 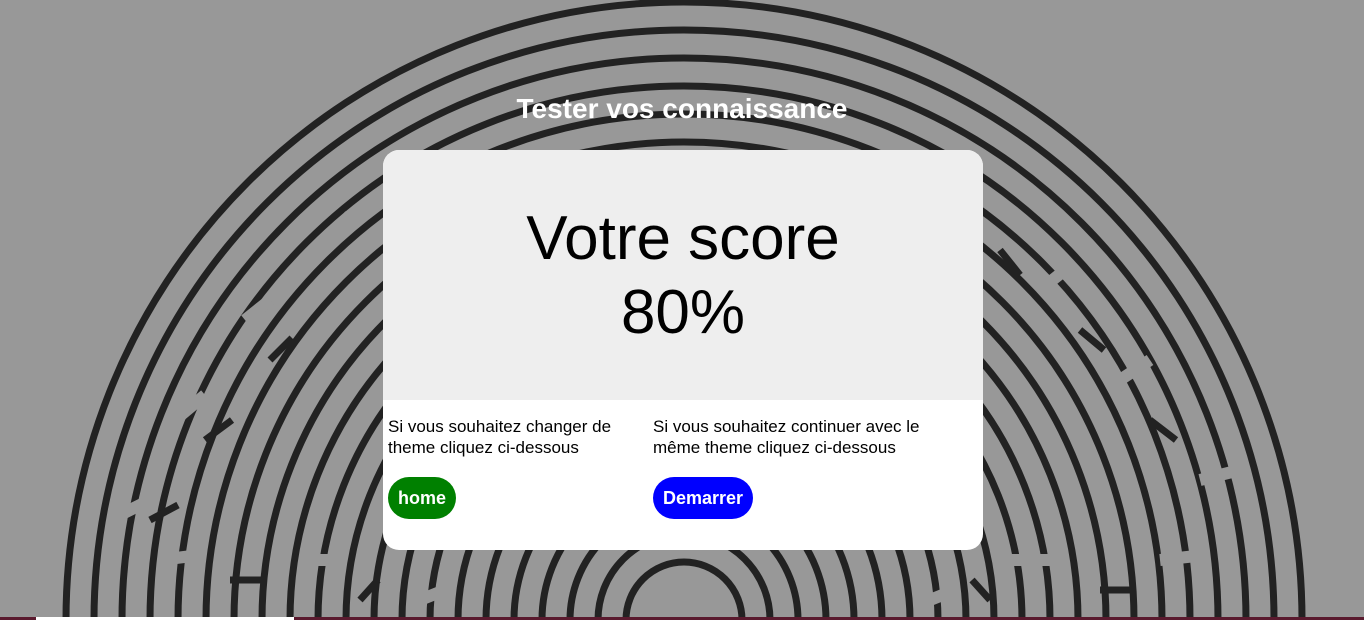 I want to click on page-title: Tester vos connaissance, so click(x=682, y=108).